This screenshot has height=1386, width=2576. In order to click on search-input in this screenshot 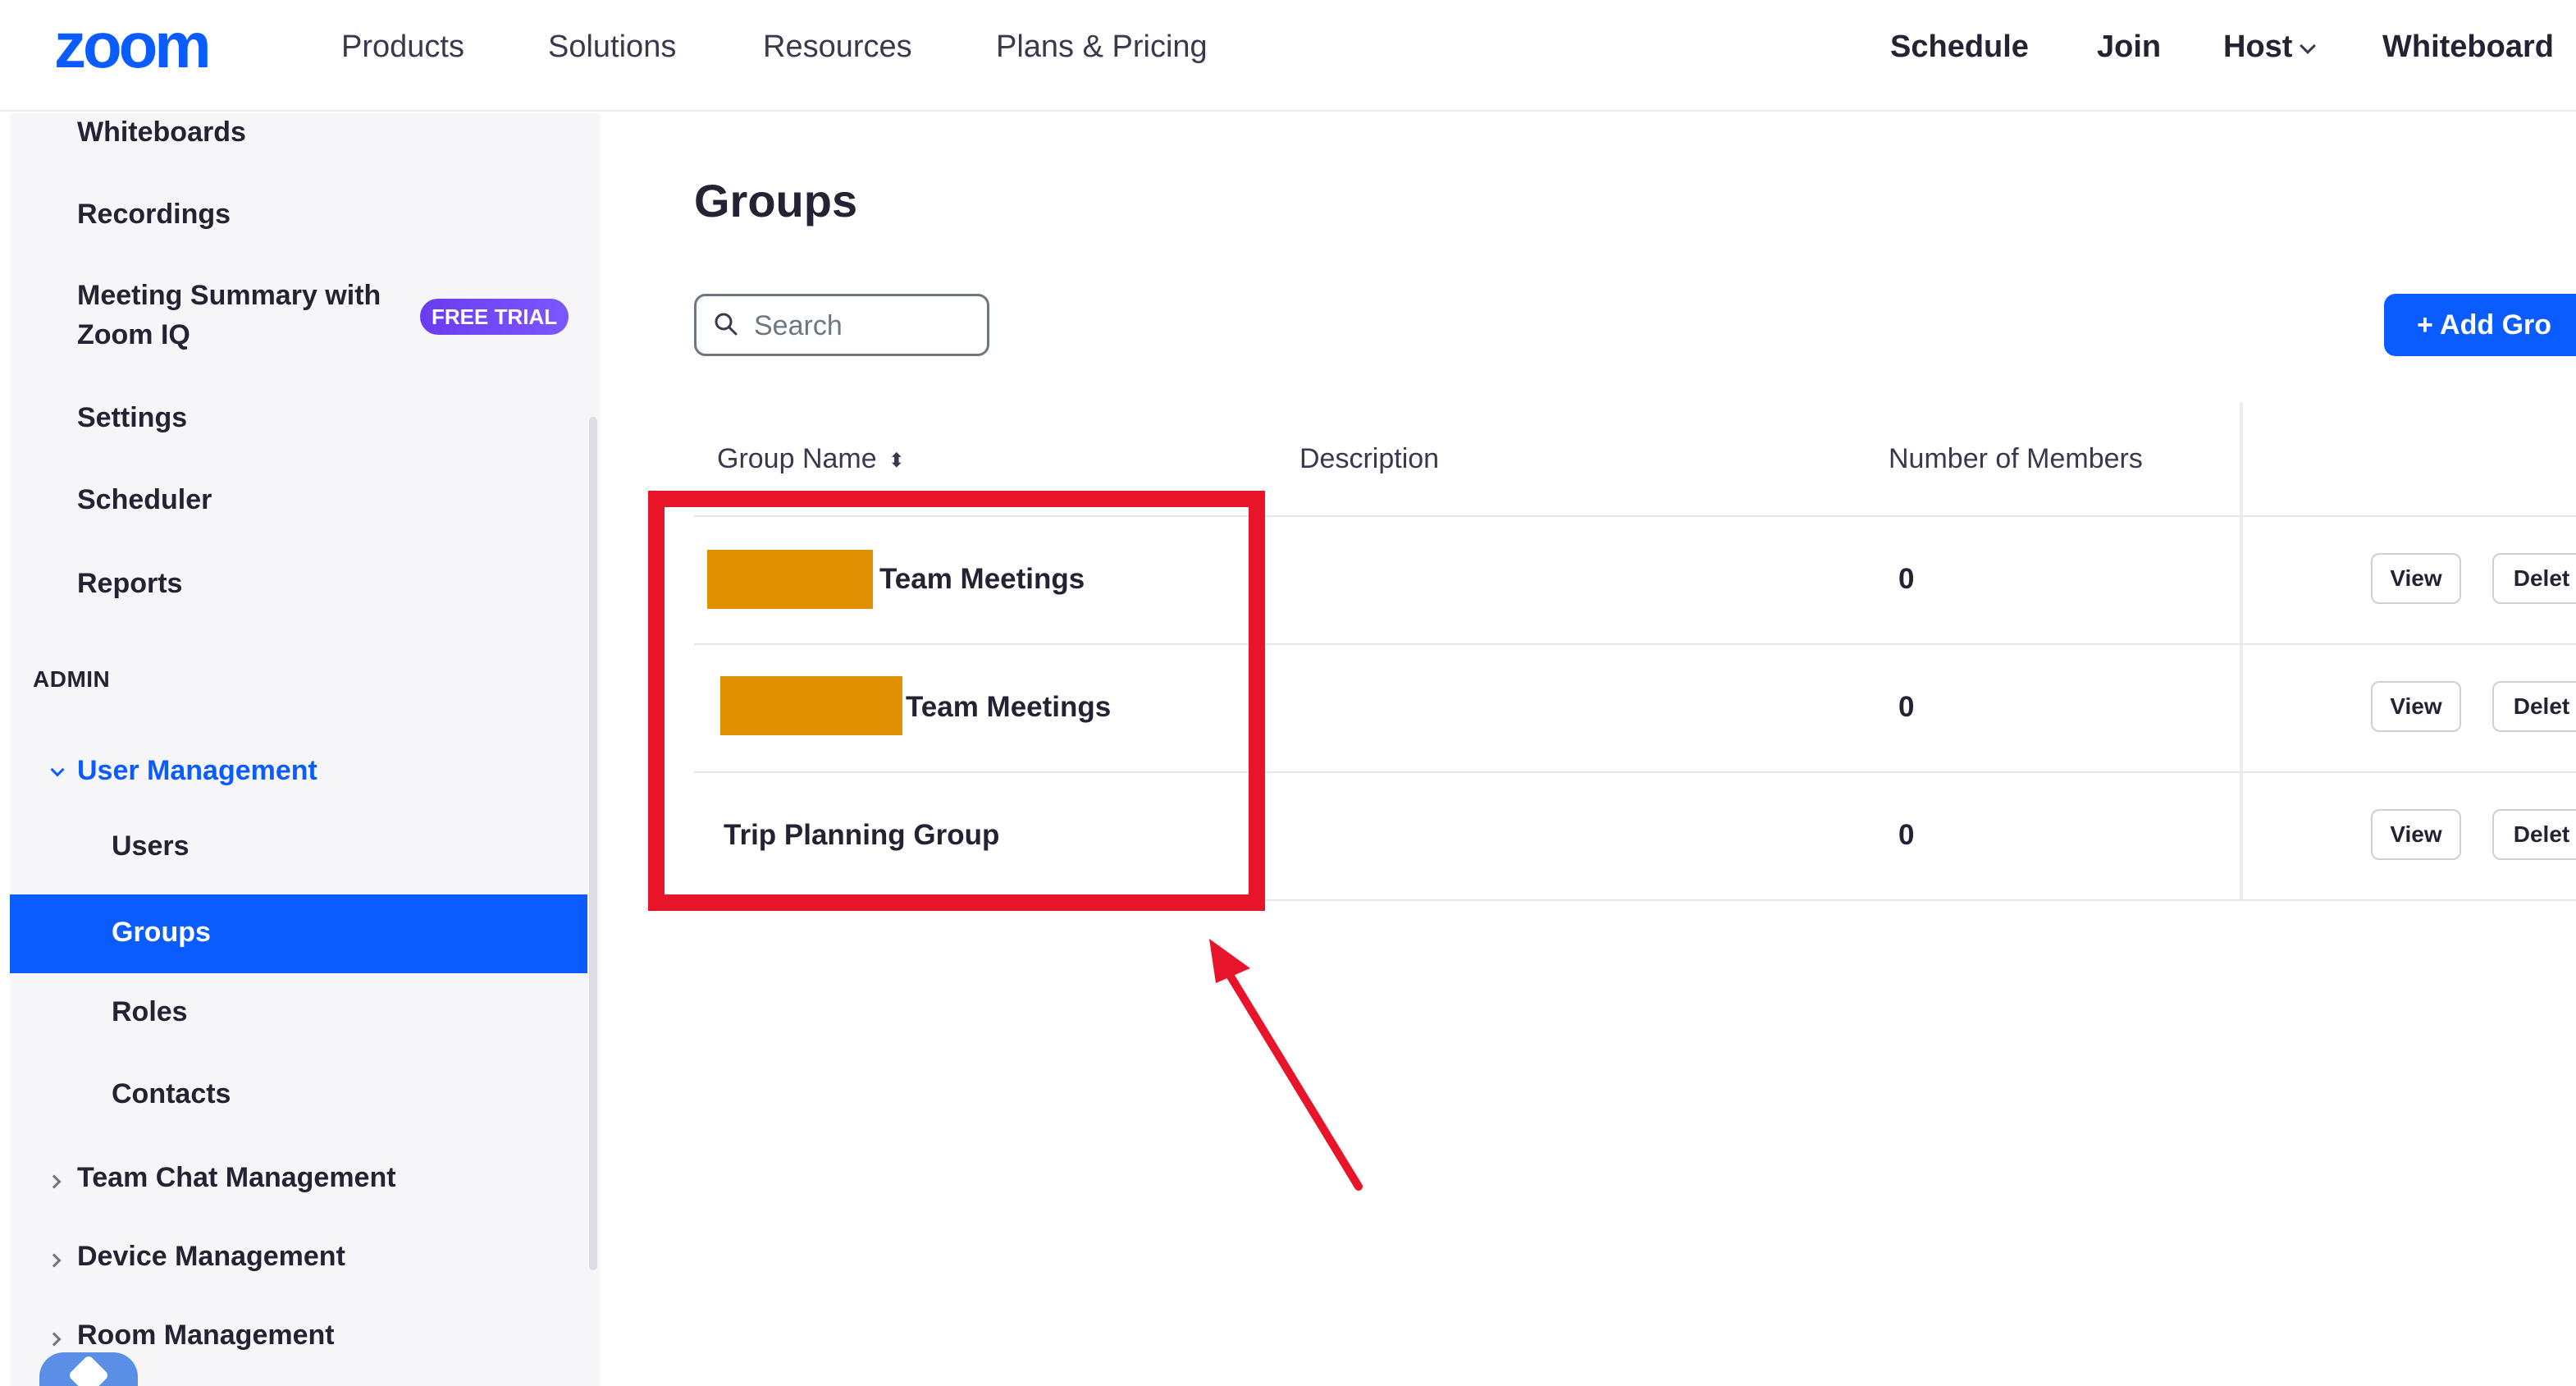, I will do `click(865, 326)`.